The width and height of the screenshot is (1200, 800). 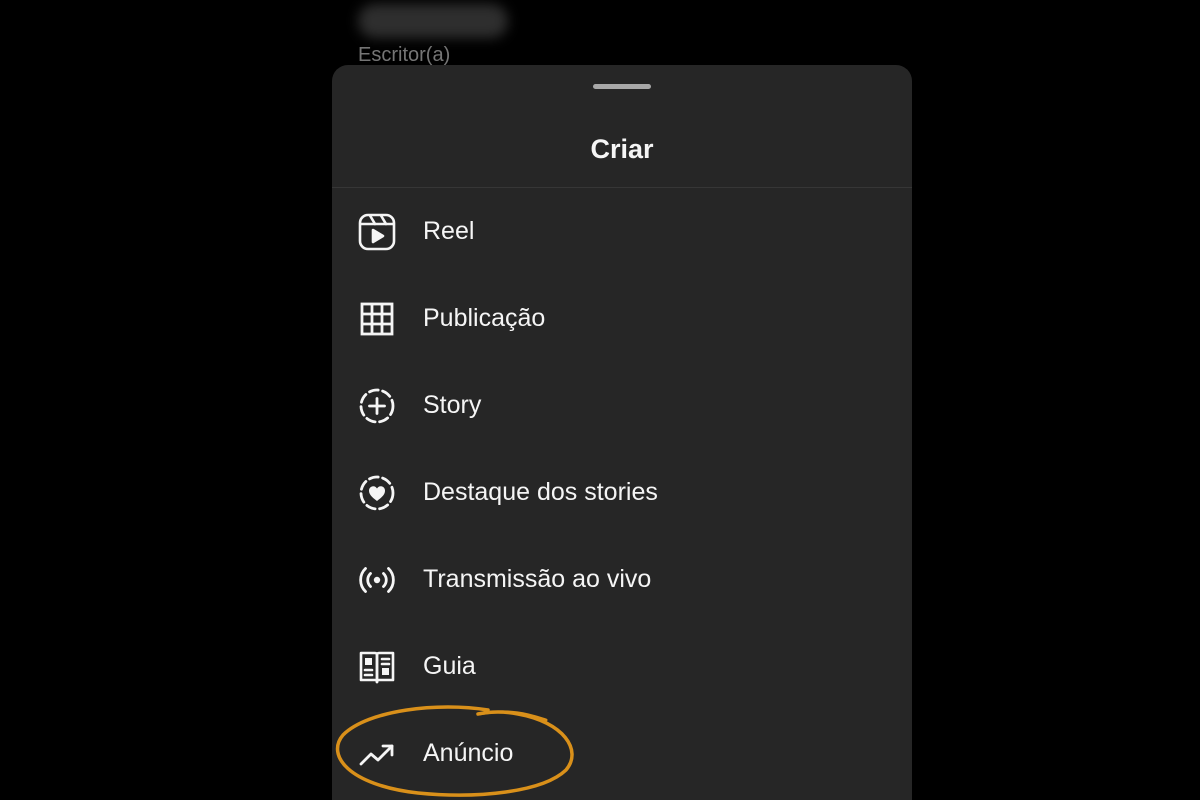 What do you see at coordinates (449, 231) in the screenshot?
I see `menu-item-label: Reel` at bounding box center [449, 231].